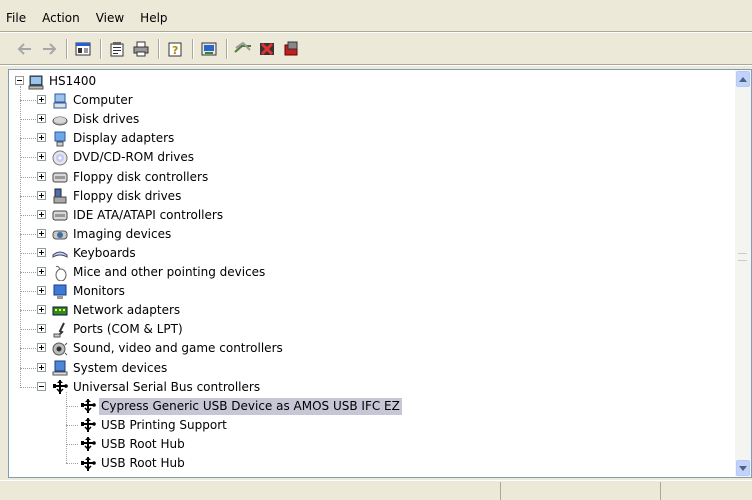 The image size is (752, 500). I want to click on chevron-up-icon, so click(743, 79).